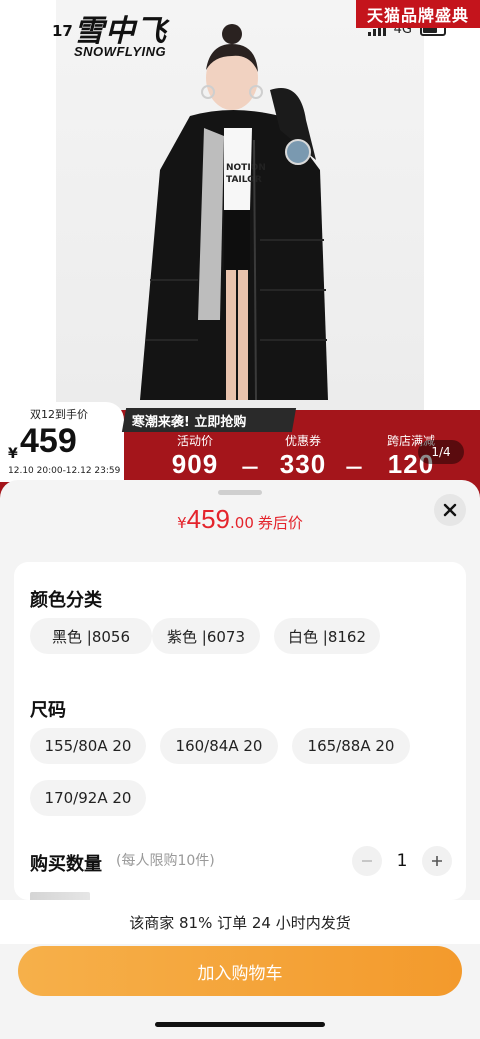  Describe the element at coordinates (240, 922) in the screenshot. I see `shipping-info: 该商家 81% 订单 24 小时内发货` at that location.